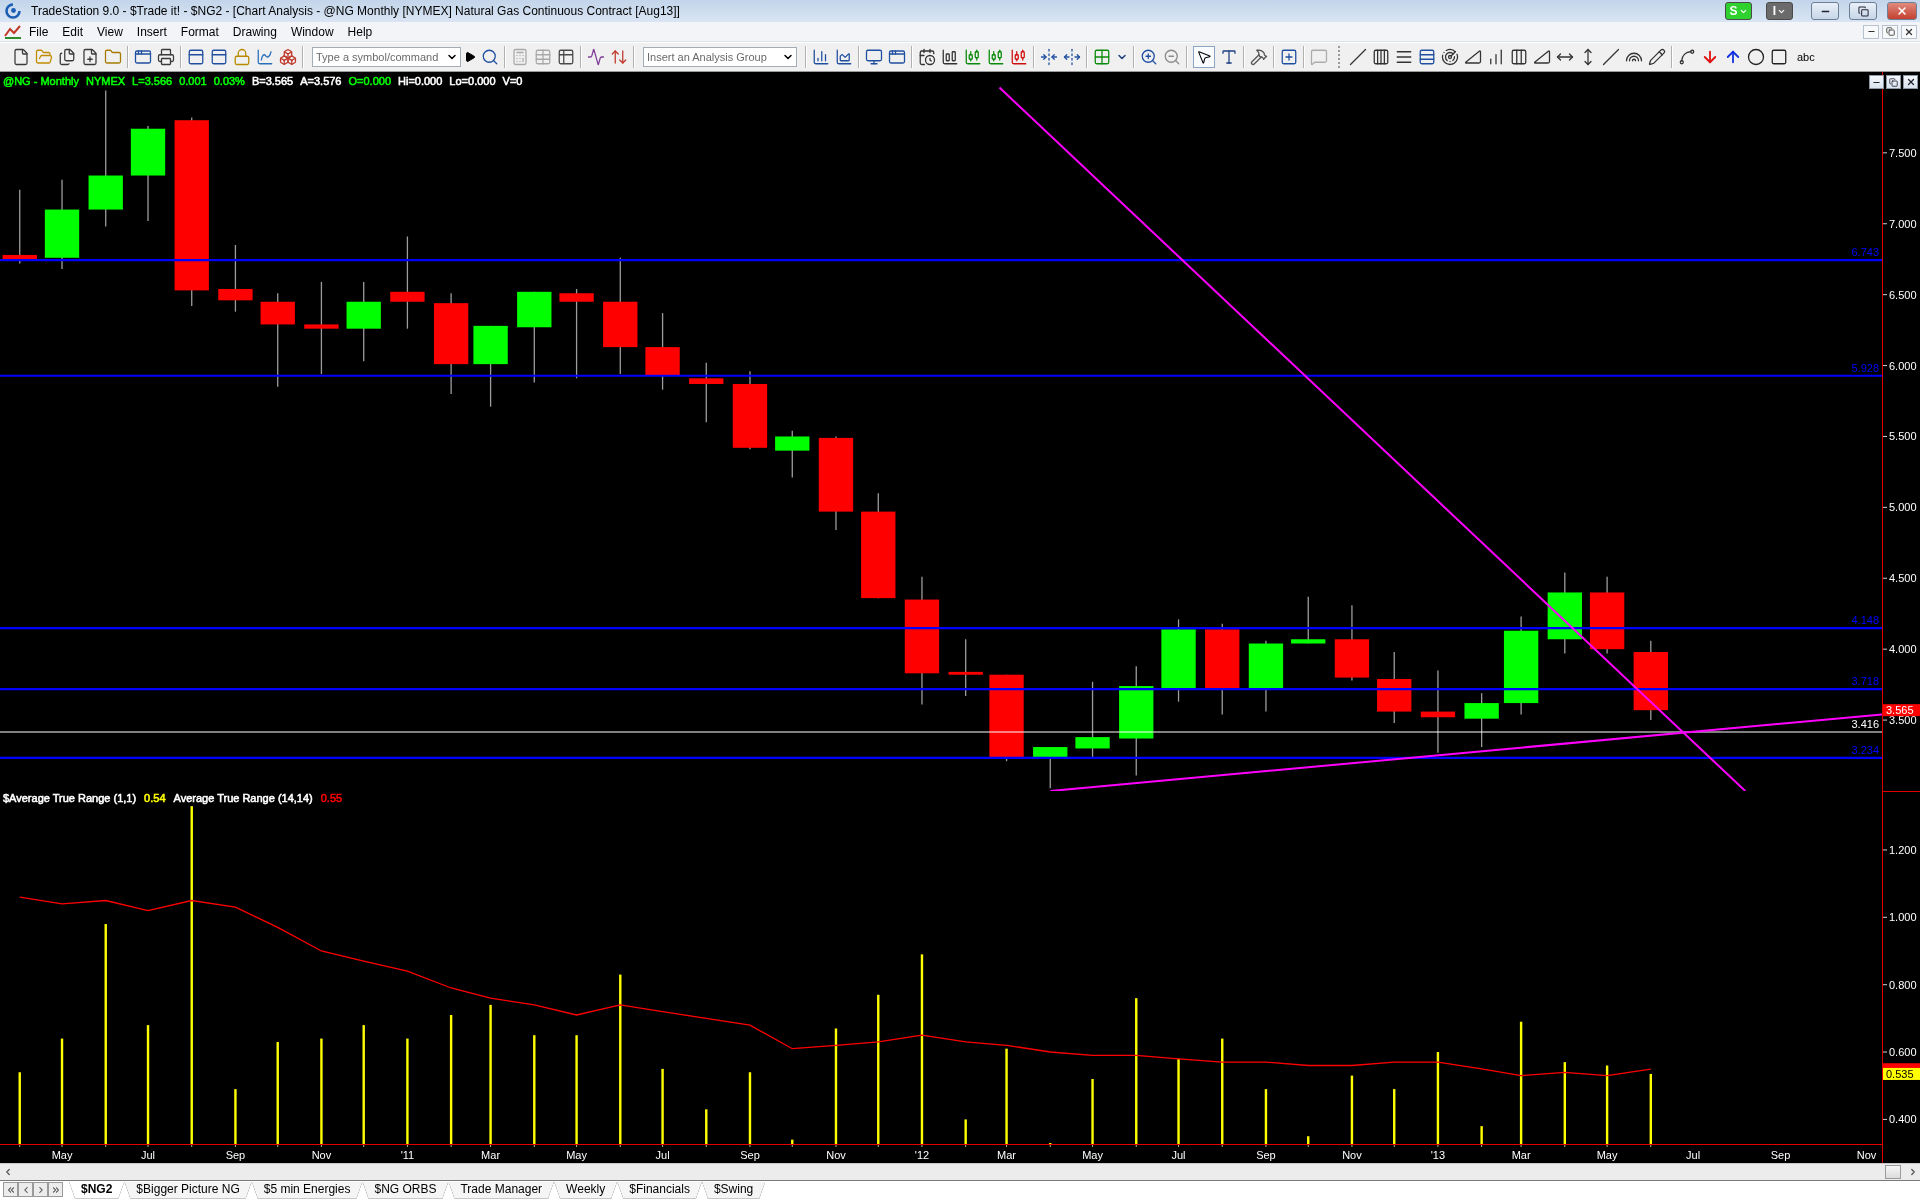 This screenshot has height=1200, width=1920. Describe the element at coordinates (155, 798) in the screenshot. I see `indicator-legend-text: 0.54` at that location.